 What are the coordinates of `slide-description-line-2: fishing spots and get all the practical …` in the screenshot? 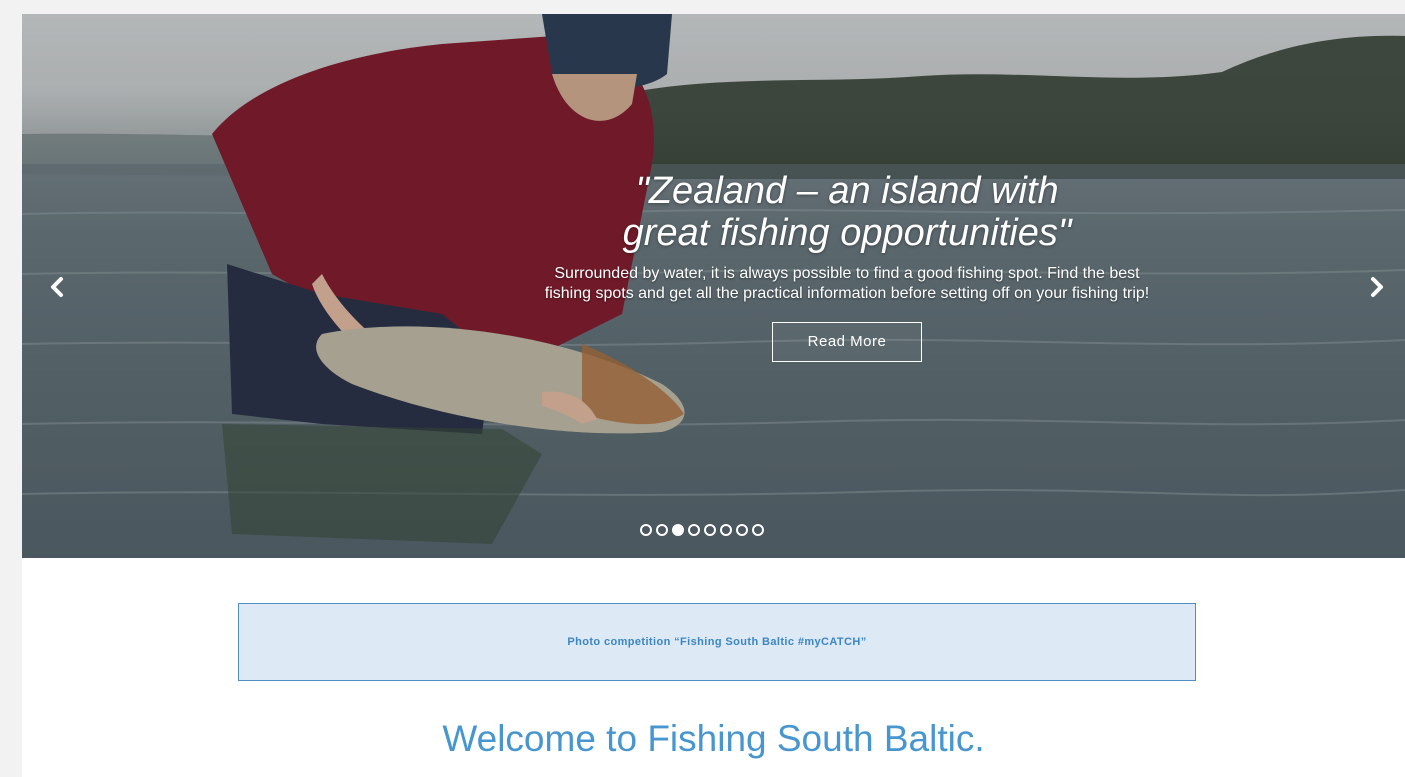 It's located at (847, 293).